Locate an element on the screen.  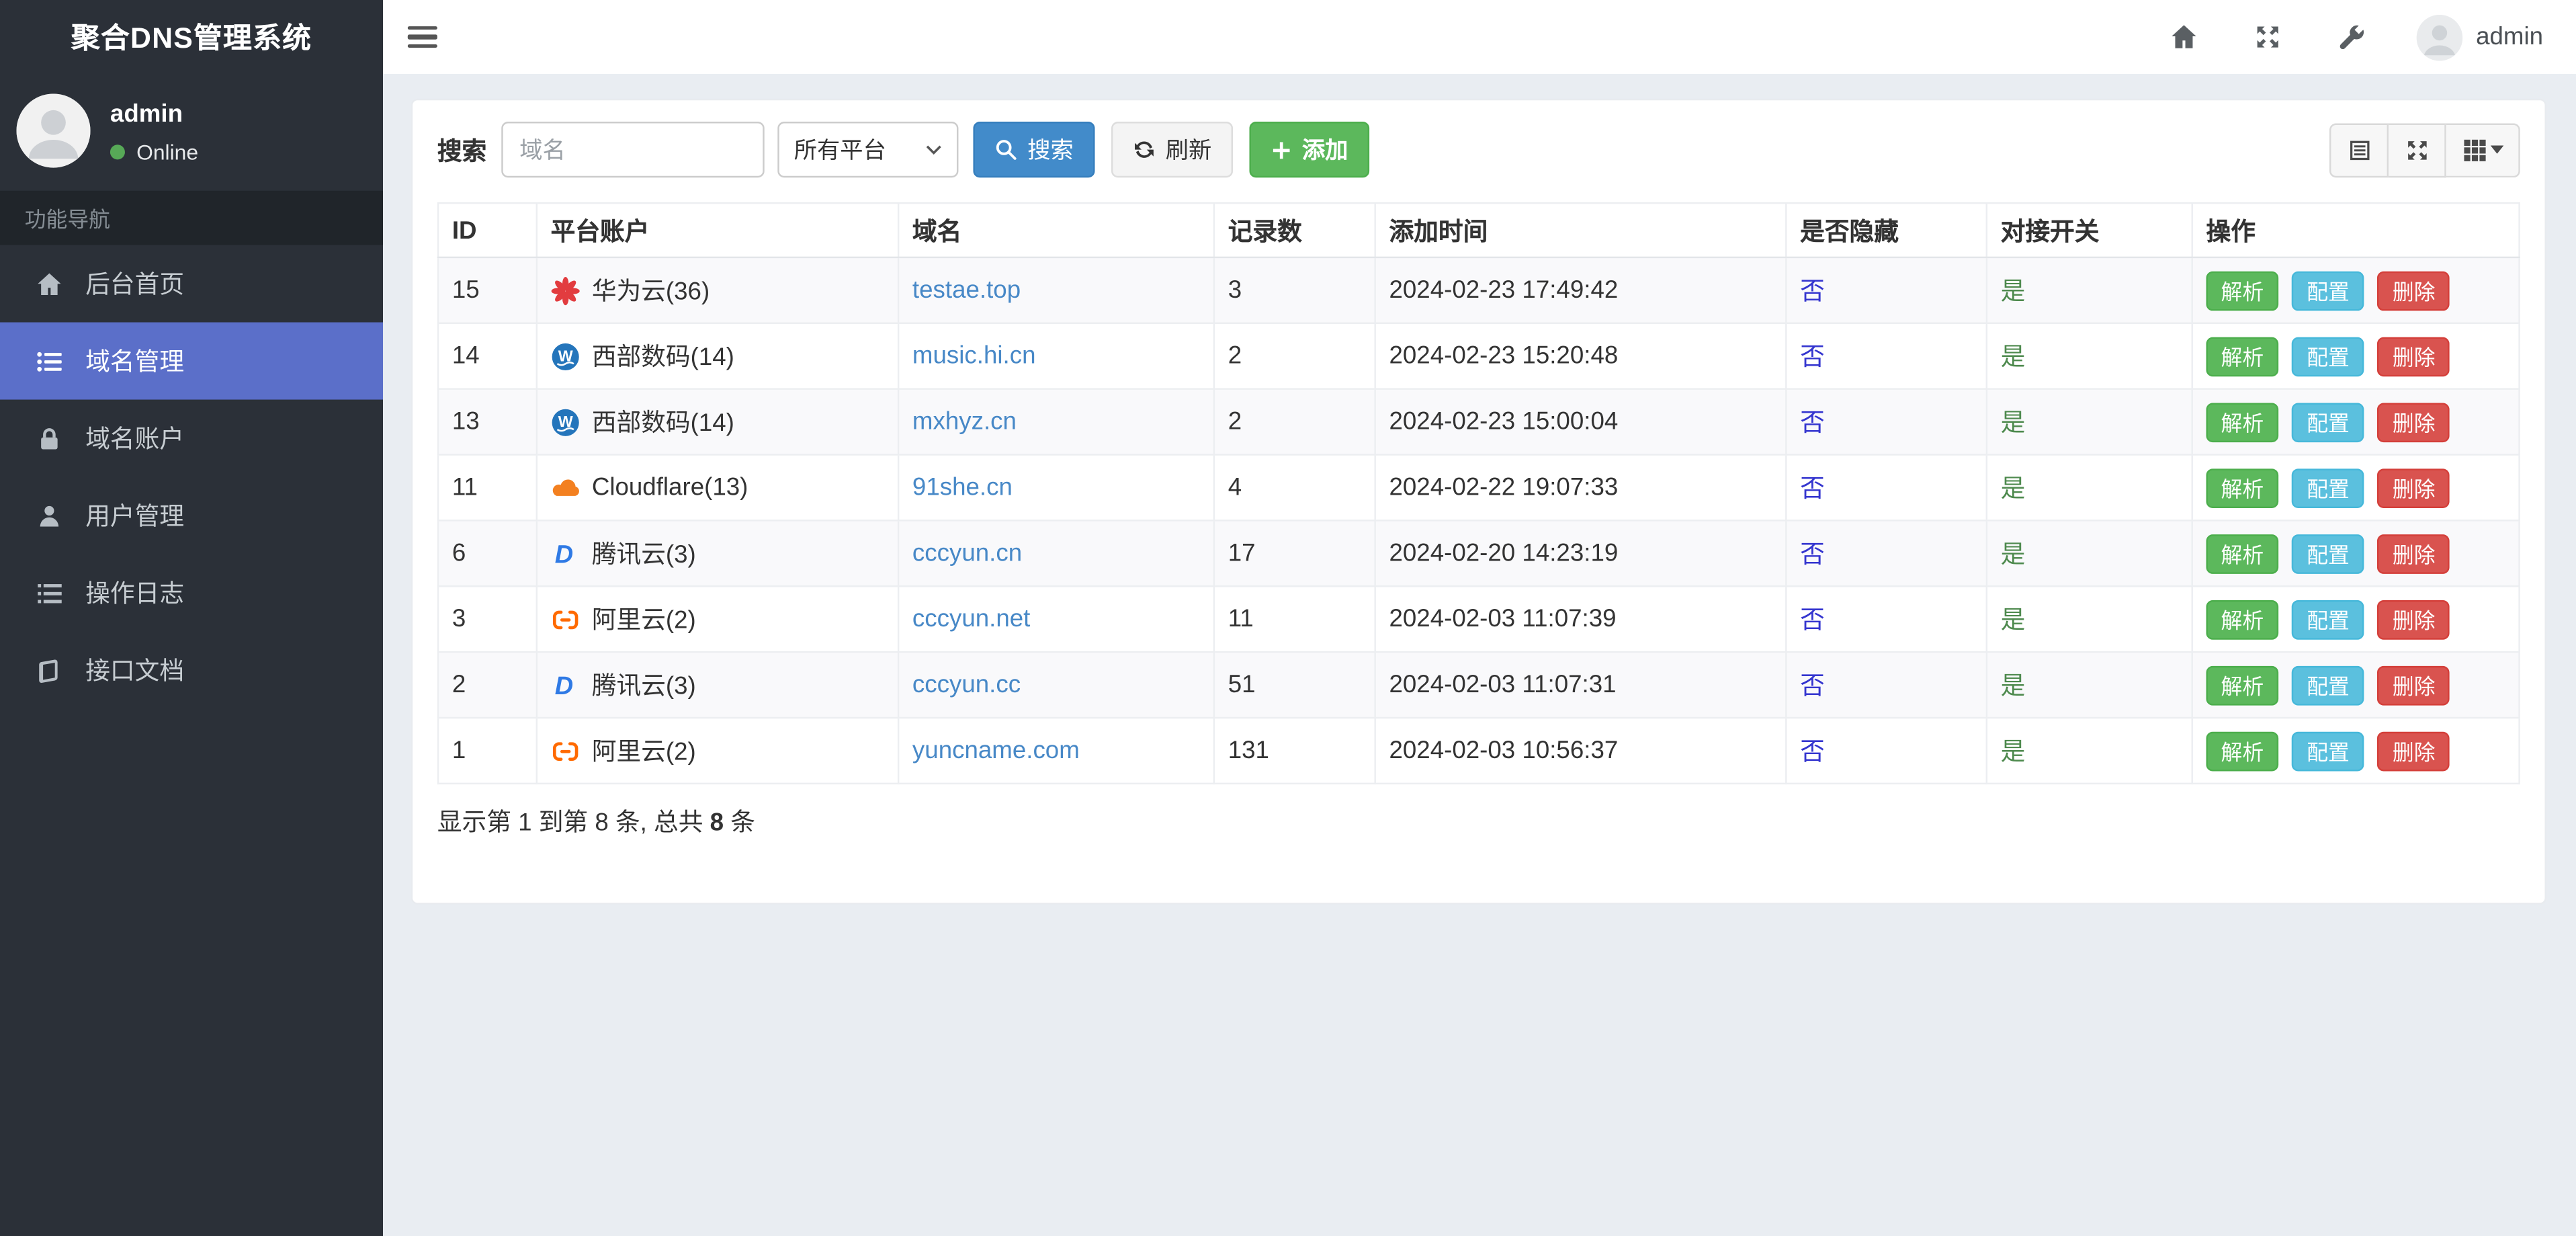
sidebar-item-api-docs: 接口文档 is located at coordinates (191, 670).